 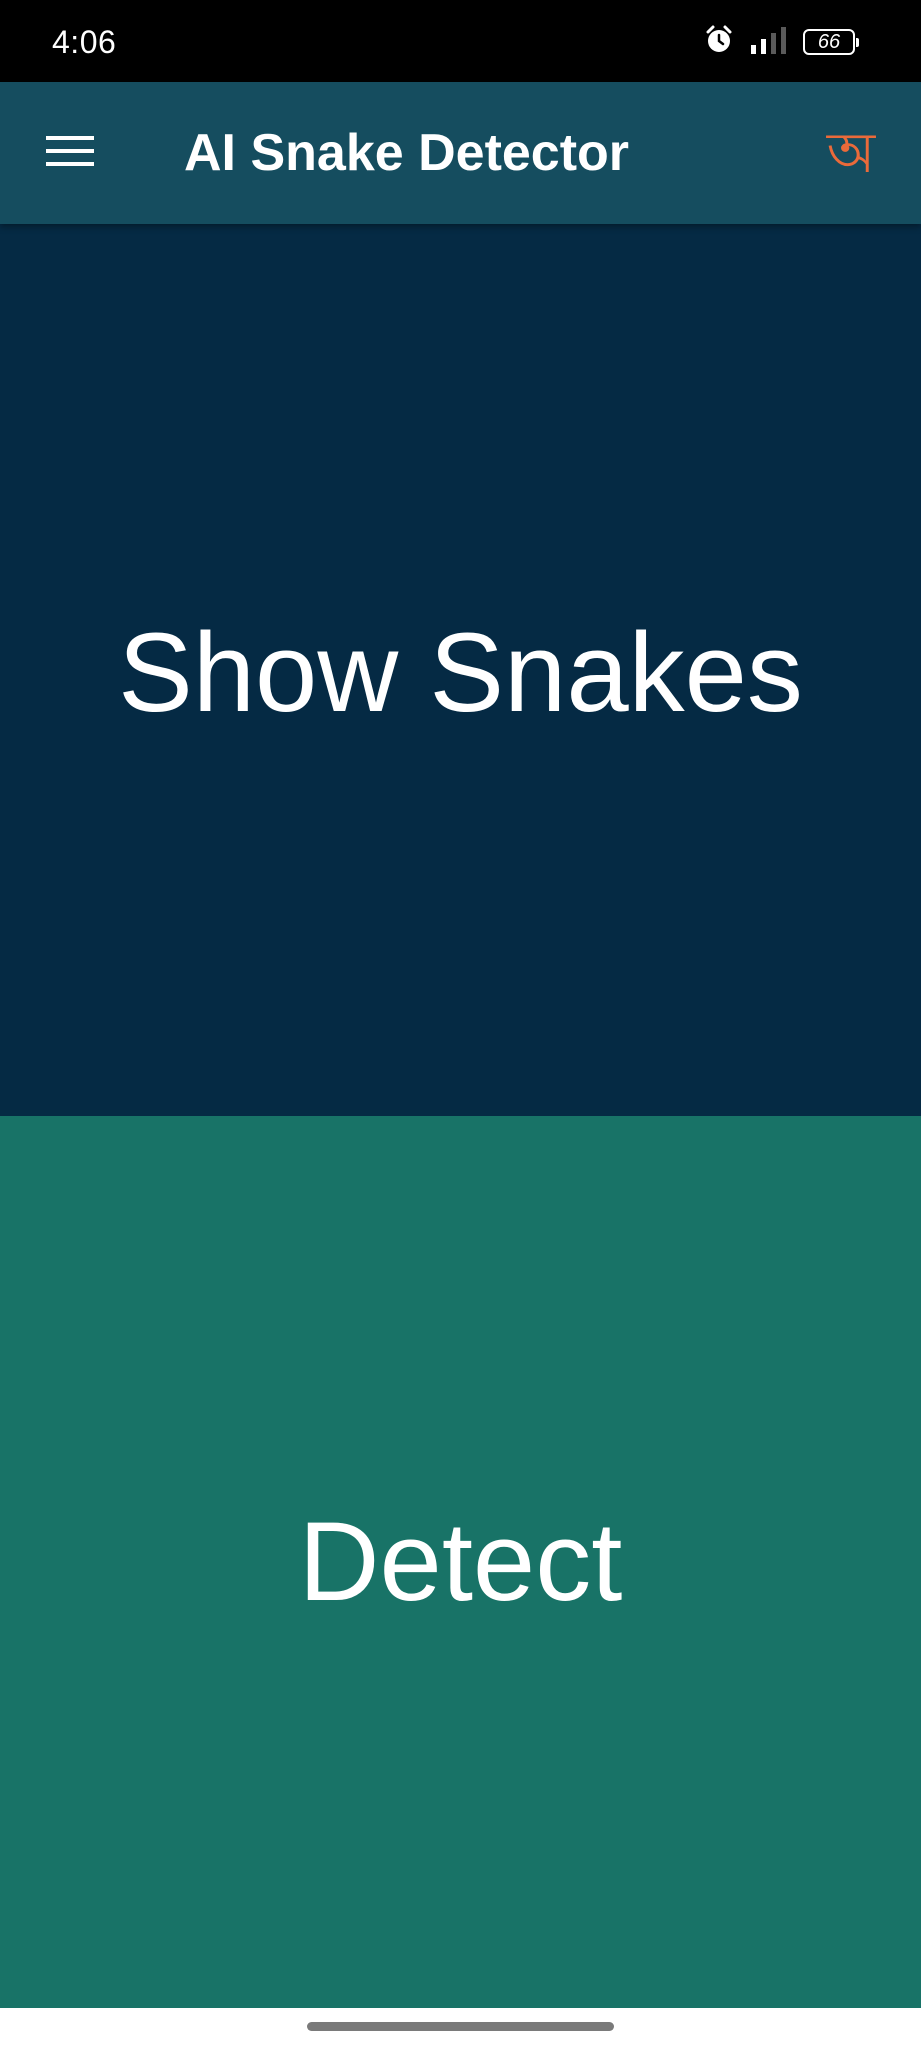 I want to click on battery-level: 66, so click(x=829, y=42).